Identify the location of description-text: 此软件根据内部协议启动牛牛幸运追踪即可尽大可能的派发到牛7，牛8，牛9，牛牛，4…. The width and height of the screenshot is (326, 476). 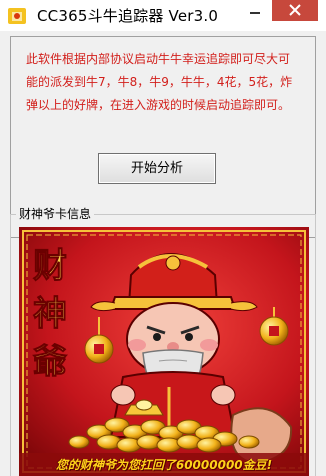
(159, 82).